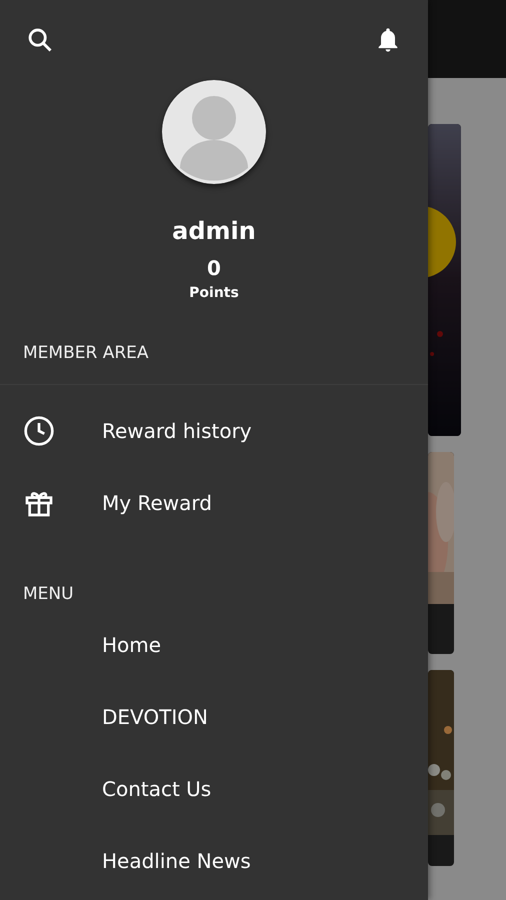  I want to click on drawer-item: DEVOTION, so click(214, 717).